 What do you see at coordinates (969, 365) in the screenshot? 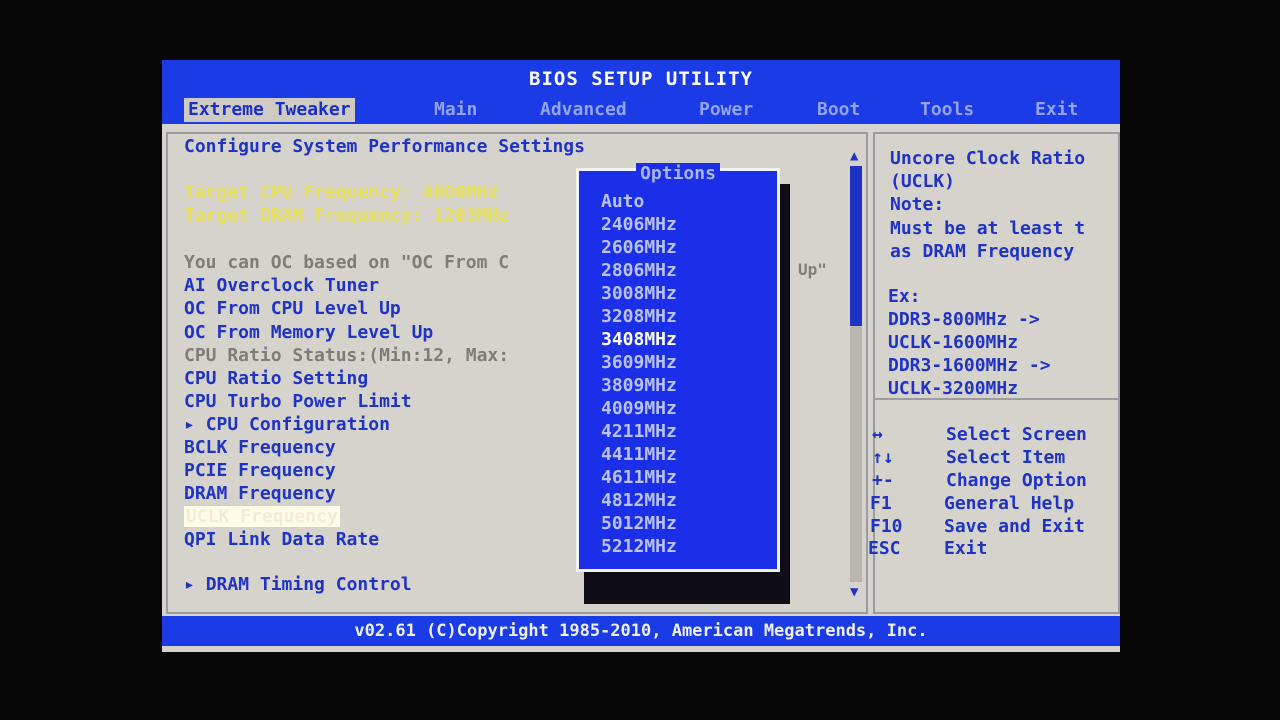
I see `help-example-line: DDR3-1600MHz ->` at bounding box center [969, 365].